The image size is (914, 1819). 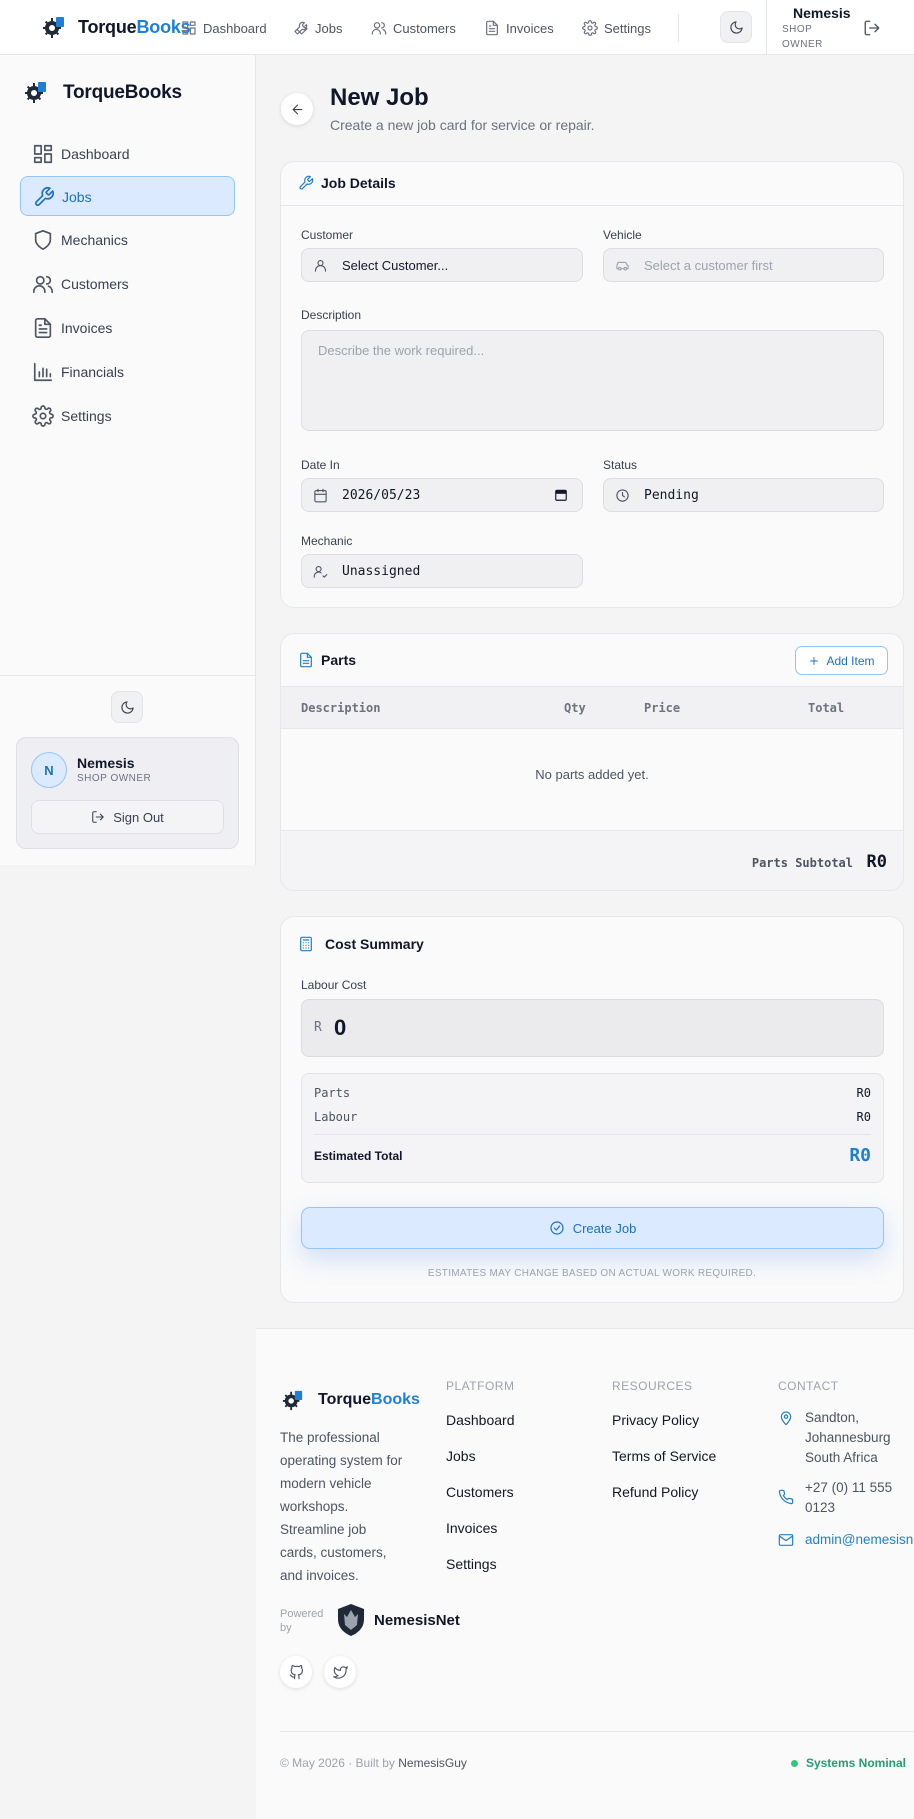 What do you see at coordinates (86, 416) in the screenshot?
I see `sidebar-item-label: Settings` at bounding box center [86, 416].